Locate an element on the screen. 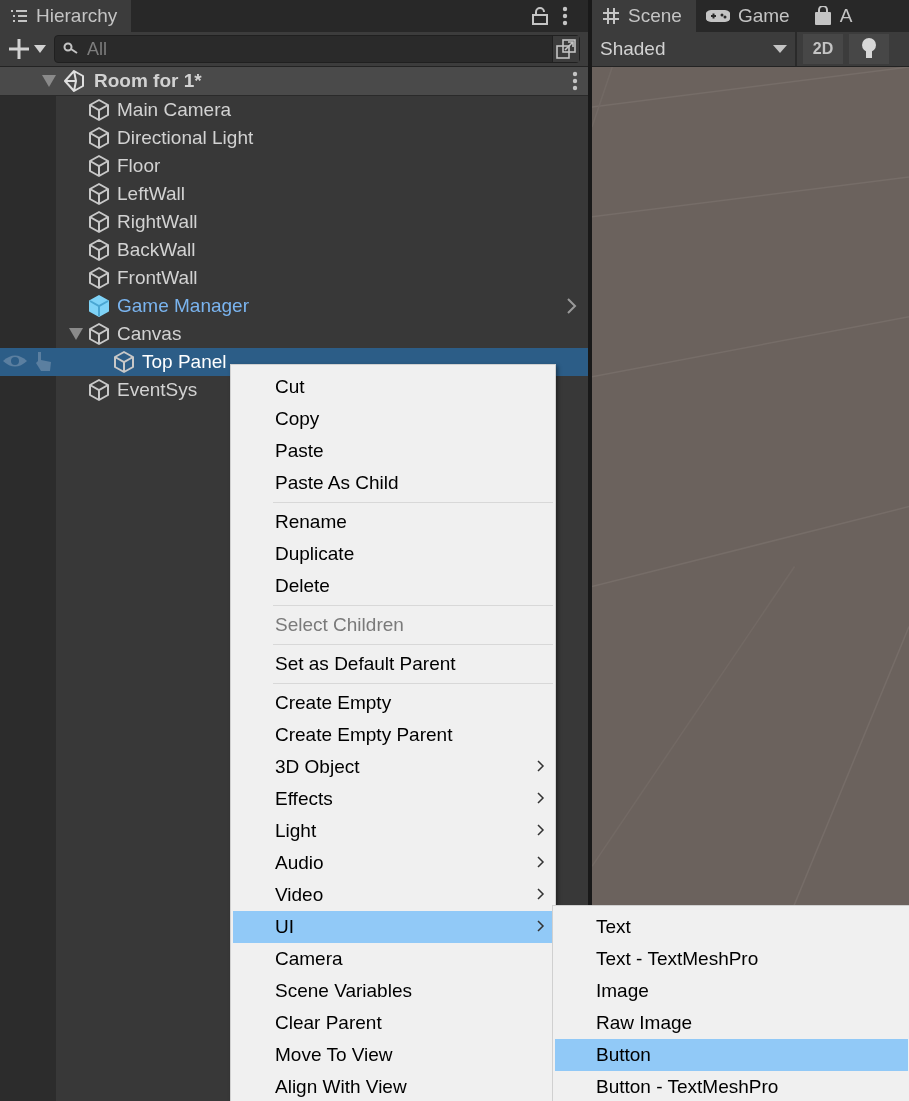 The height and width of the screenshot is (1101, 909). object-name: Canvas is located at coordinates (149, 334).